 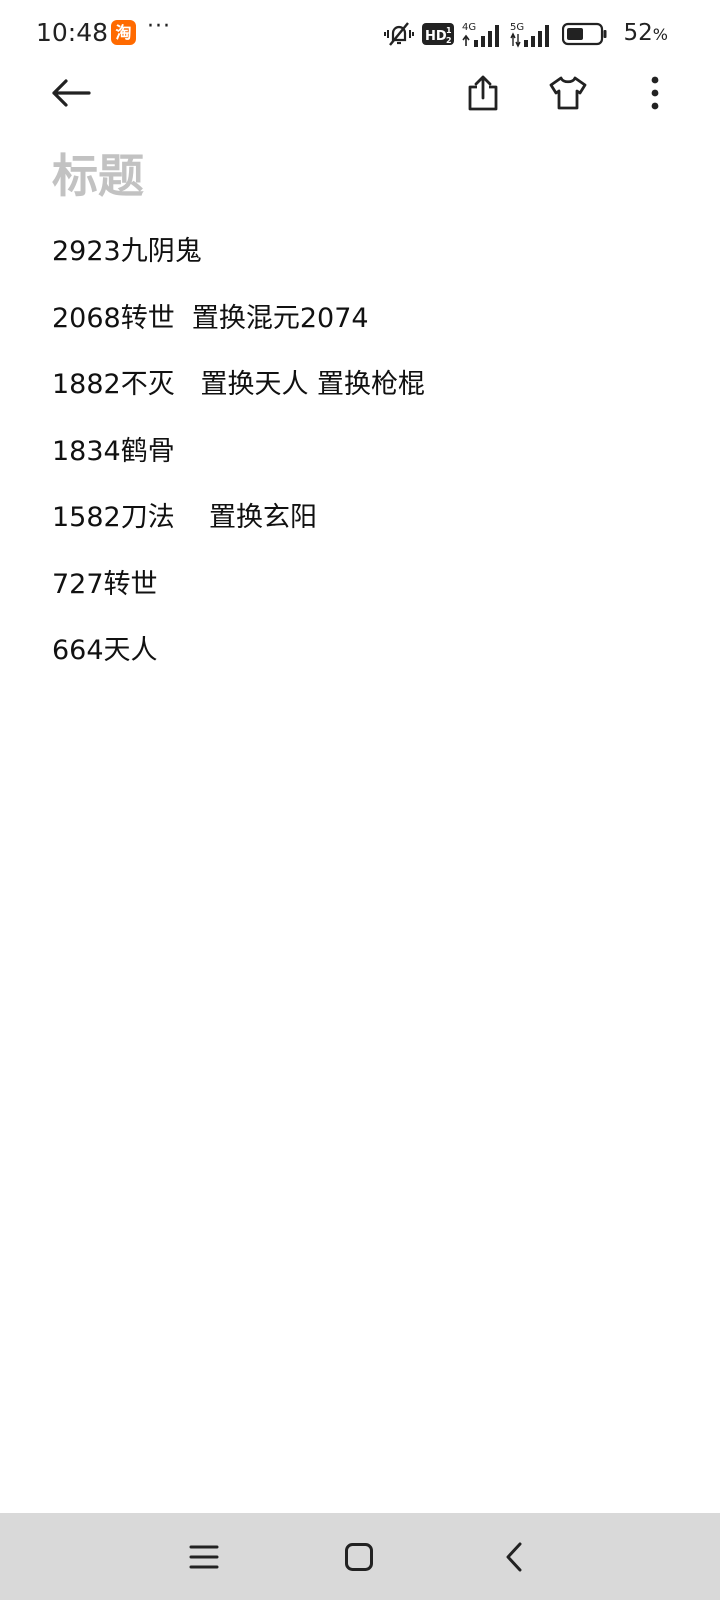 I want to click on note-title-input: 标题, so click(x=98, y=173).